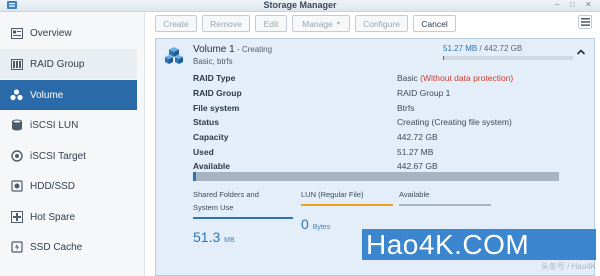 The height and width of the screenshot is (276, 600). Describe the element at coordinates (376, 176) in the screenshot. I see `capacity-bar` at that location.